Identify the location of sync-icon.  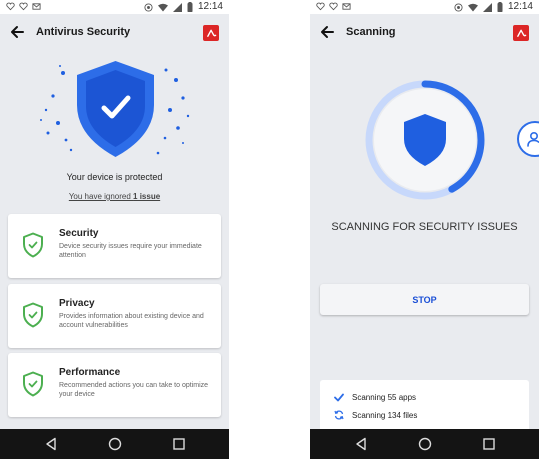
(339, 415).